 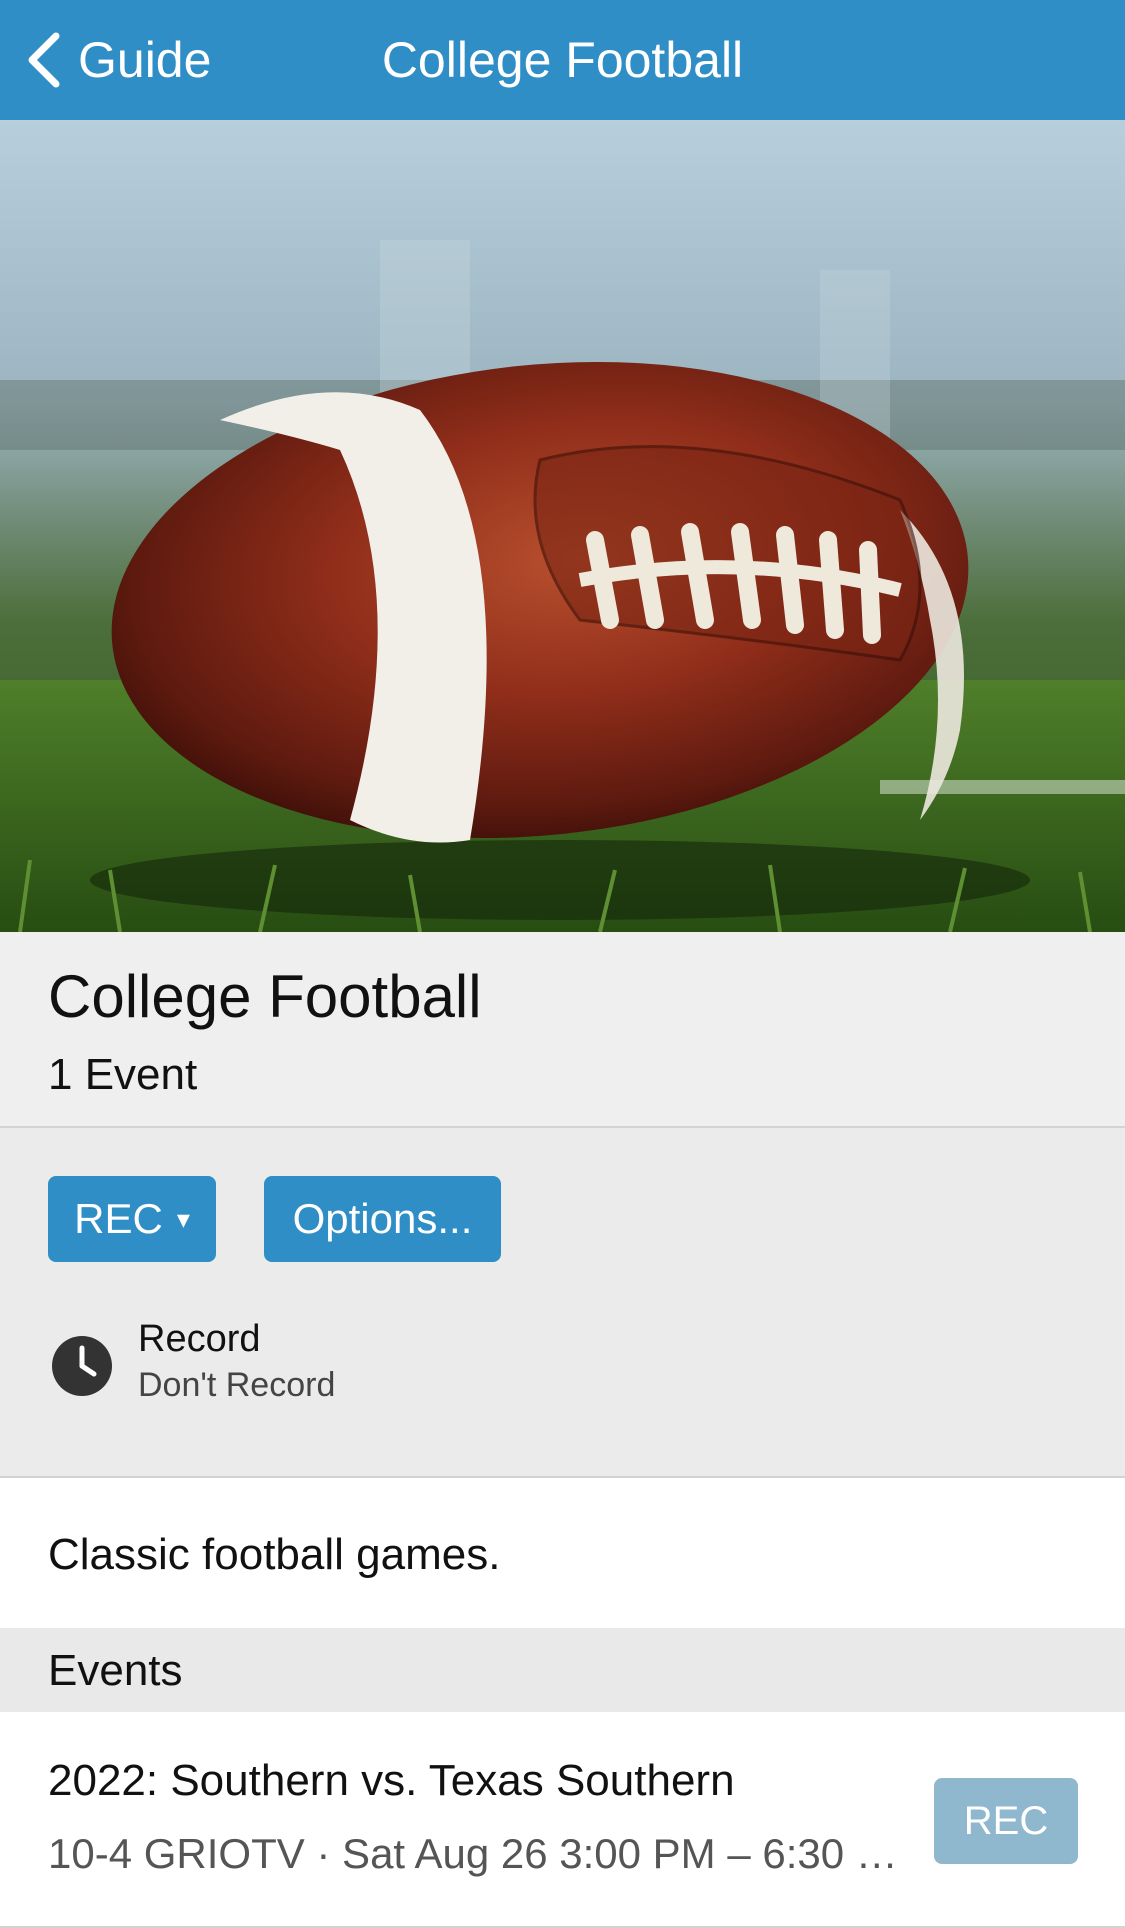 I want to click on record-value: Don't Record, so click(x=237, y=1385).